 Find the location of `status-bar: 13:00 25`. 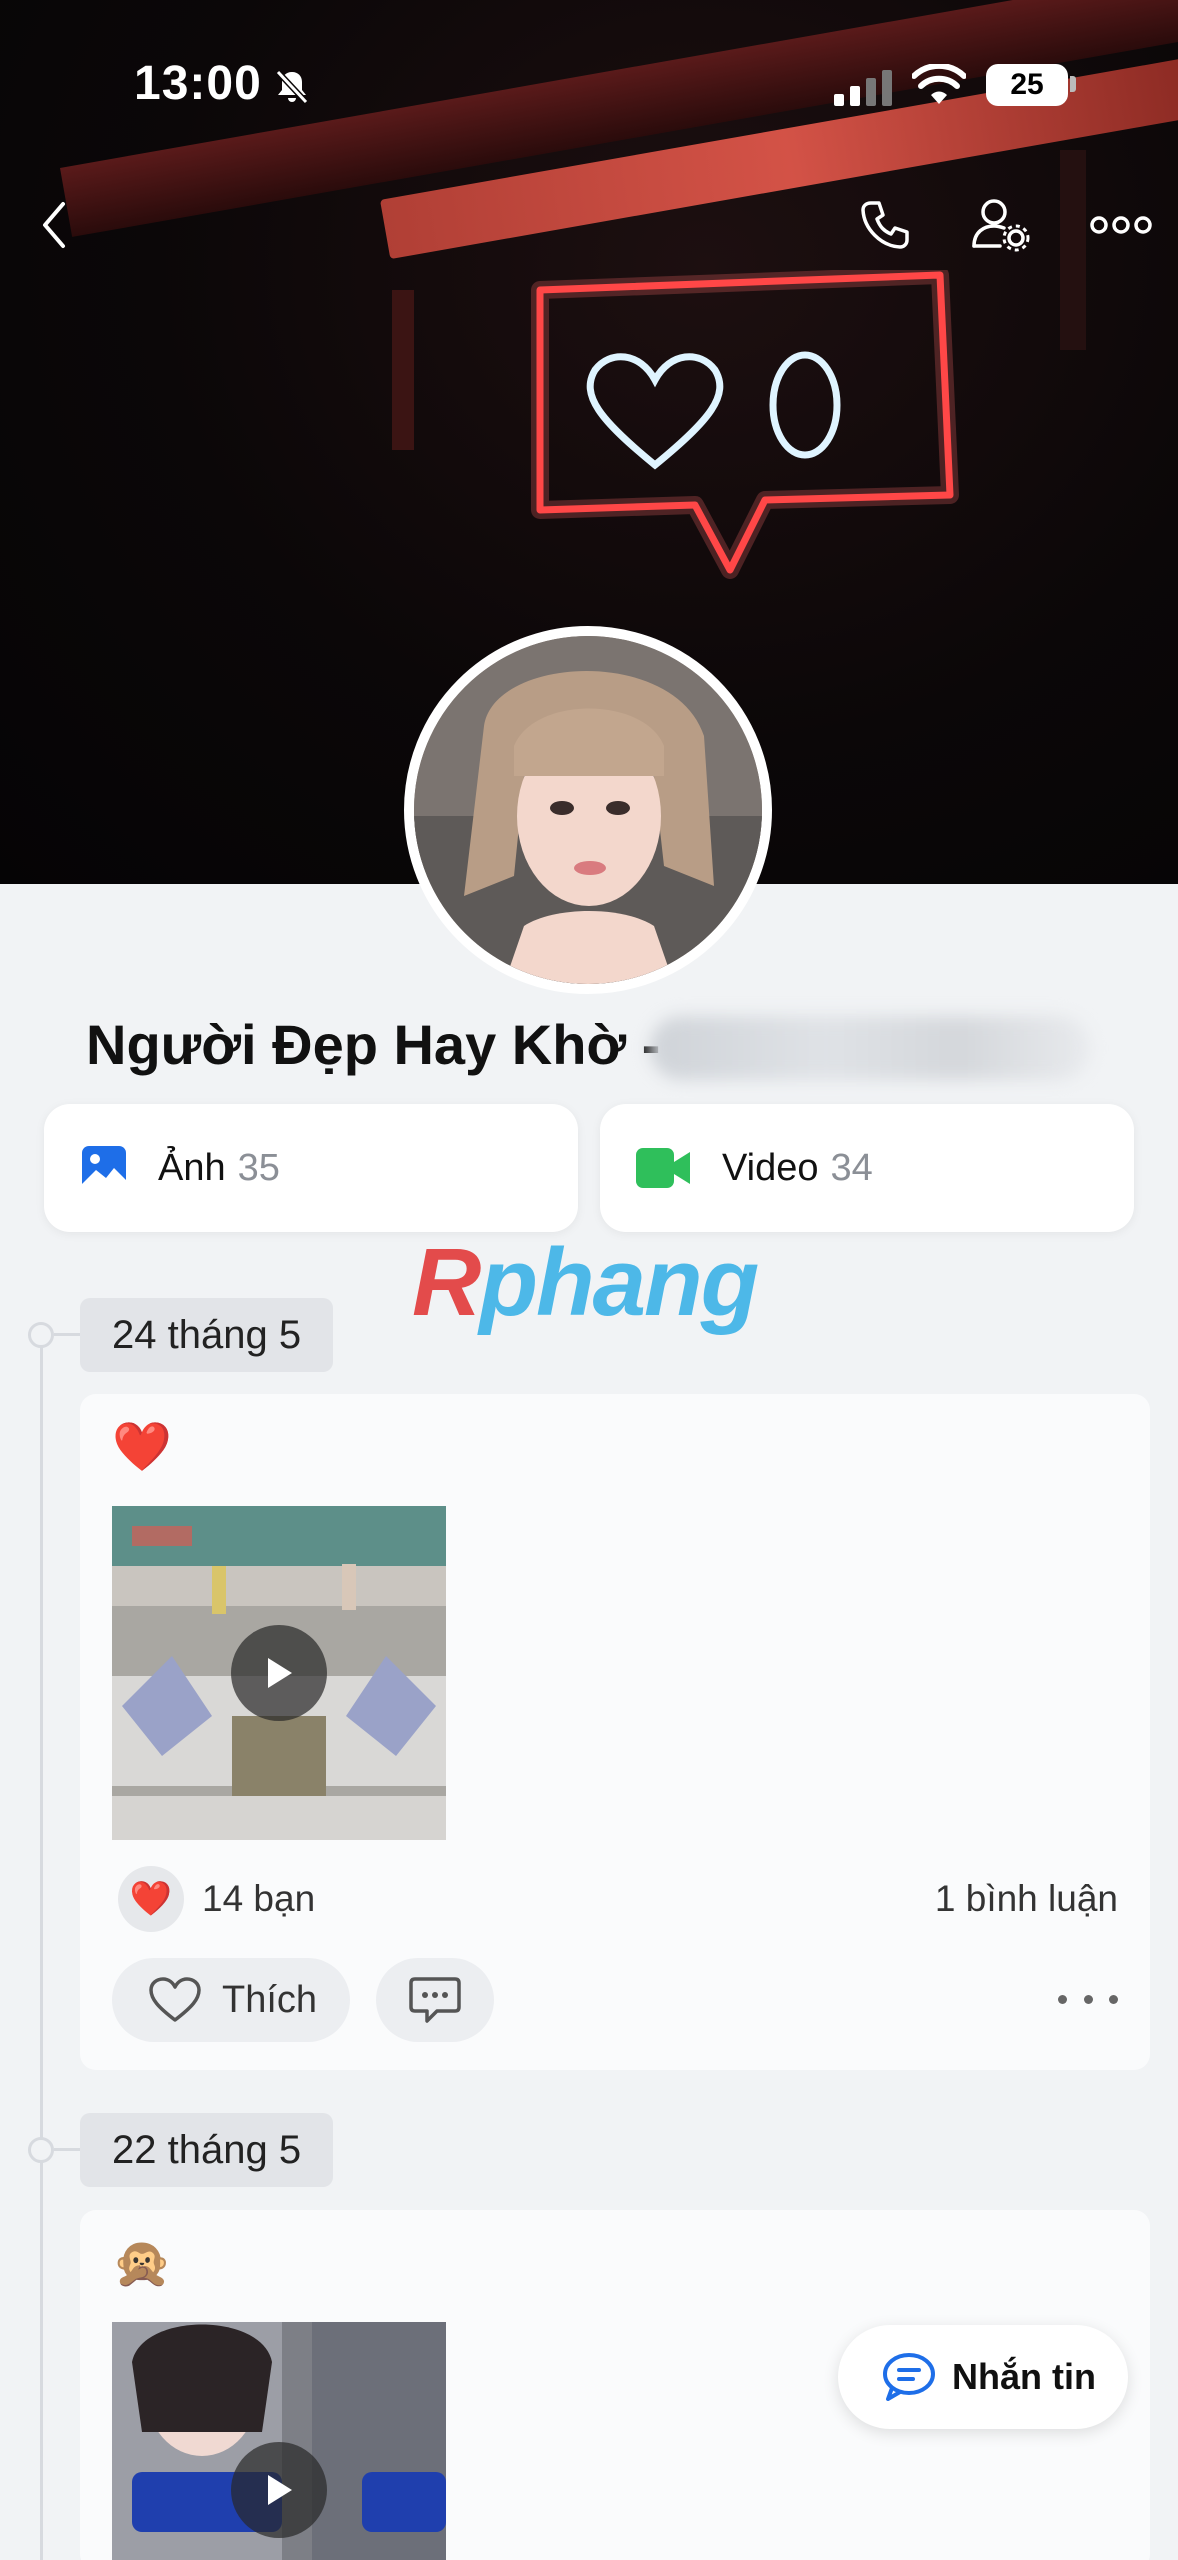

status-bar: 13:00 25 is located at coordinates (589, 85).